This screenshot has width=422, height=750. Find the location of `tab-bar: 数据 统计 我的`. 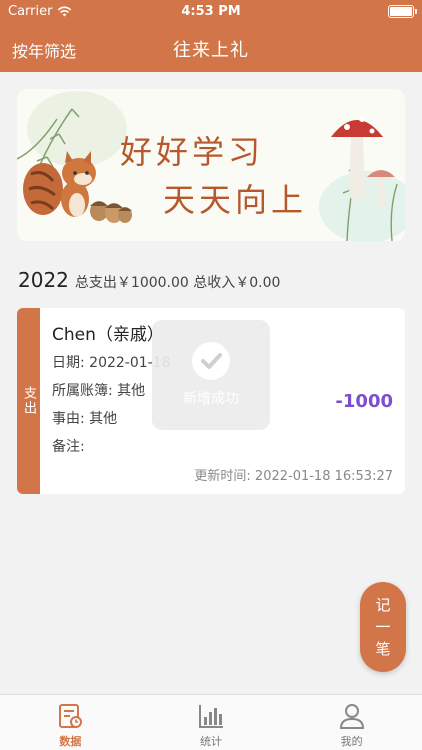

tab-bar: 数据 统计 我的 is located at coordinates (211, 722).